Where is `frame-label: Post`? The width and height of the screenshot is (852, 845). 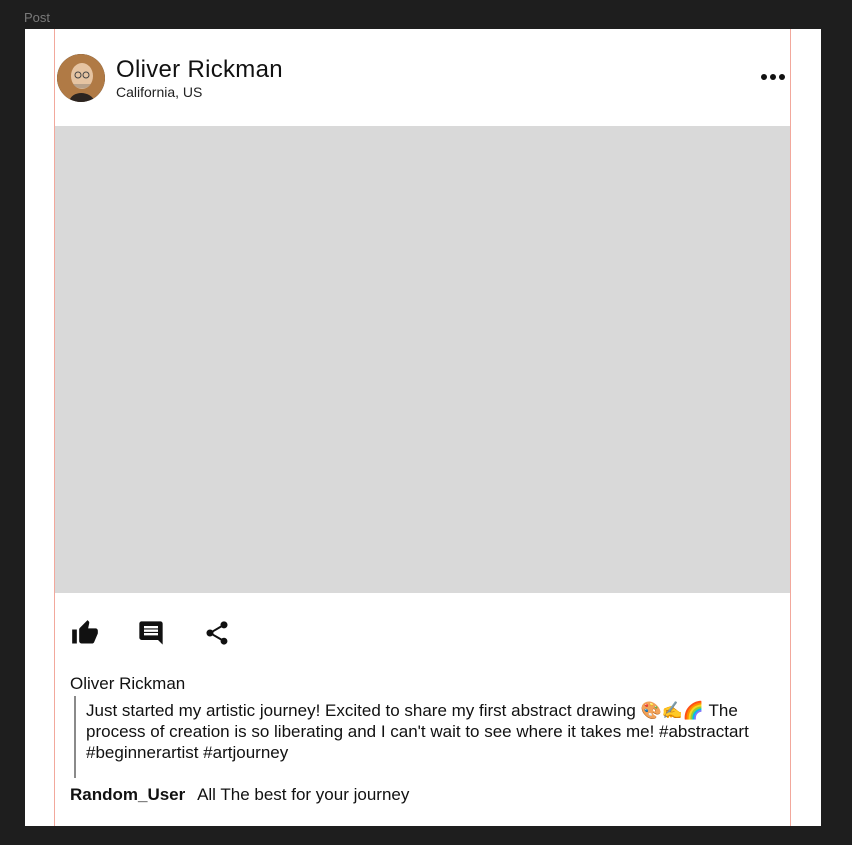 frame-label: Post is located at coordinates (37, 17).